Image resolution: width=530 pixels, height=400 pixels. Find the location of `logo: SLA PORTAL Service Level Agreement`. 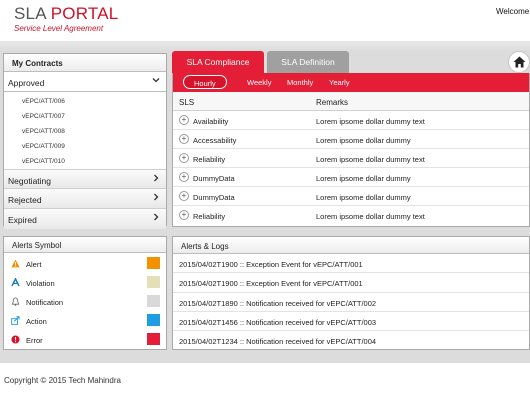

logo: SLA PORTAL Service Level Agreement is located at coordinates (66, 19).